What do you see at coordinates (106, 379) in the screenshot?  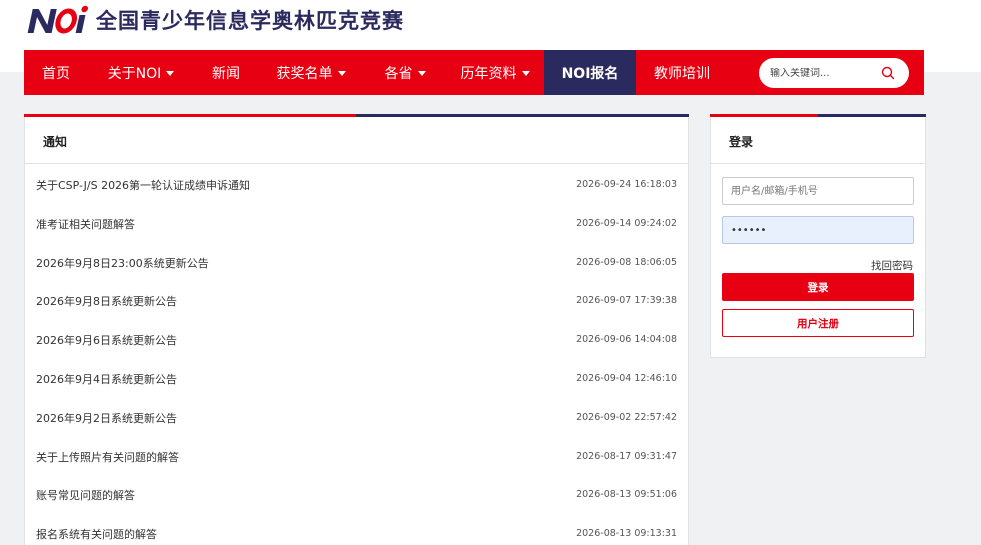 I see `notice-item-title: 2026年9月4日系统更新公告` at bounding box center [106, 379].